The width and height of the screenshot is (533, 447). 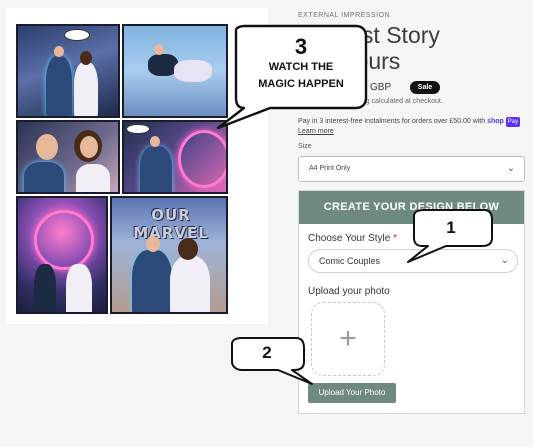 I want to click on callout-step-2-number: 2, so click(x=267, y=352).